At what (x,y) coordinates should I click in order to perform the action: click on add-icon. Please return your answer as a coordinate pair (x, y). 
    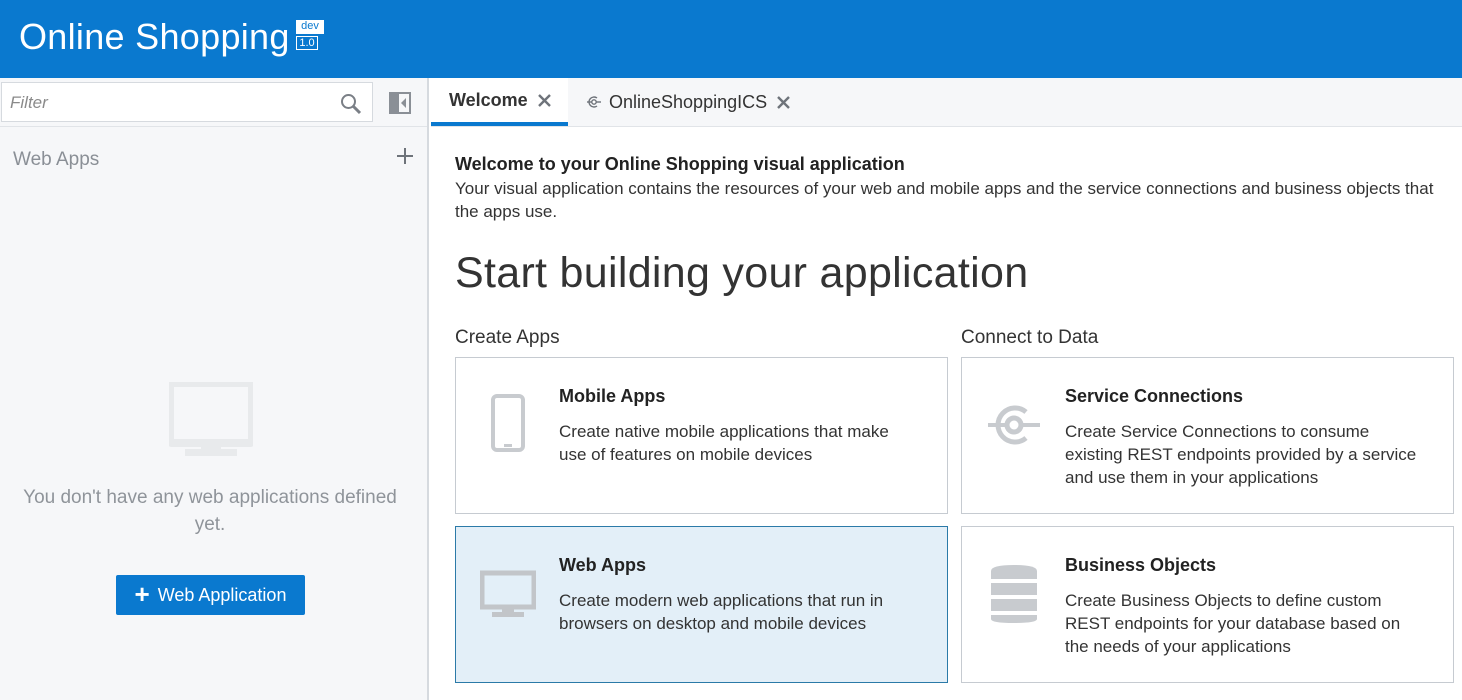
    Looking at the image, I should click on (405, 156).